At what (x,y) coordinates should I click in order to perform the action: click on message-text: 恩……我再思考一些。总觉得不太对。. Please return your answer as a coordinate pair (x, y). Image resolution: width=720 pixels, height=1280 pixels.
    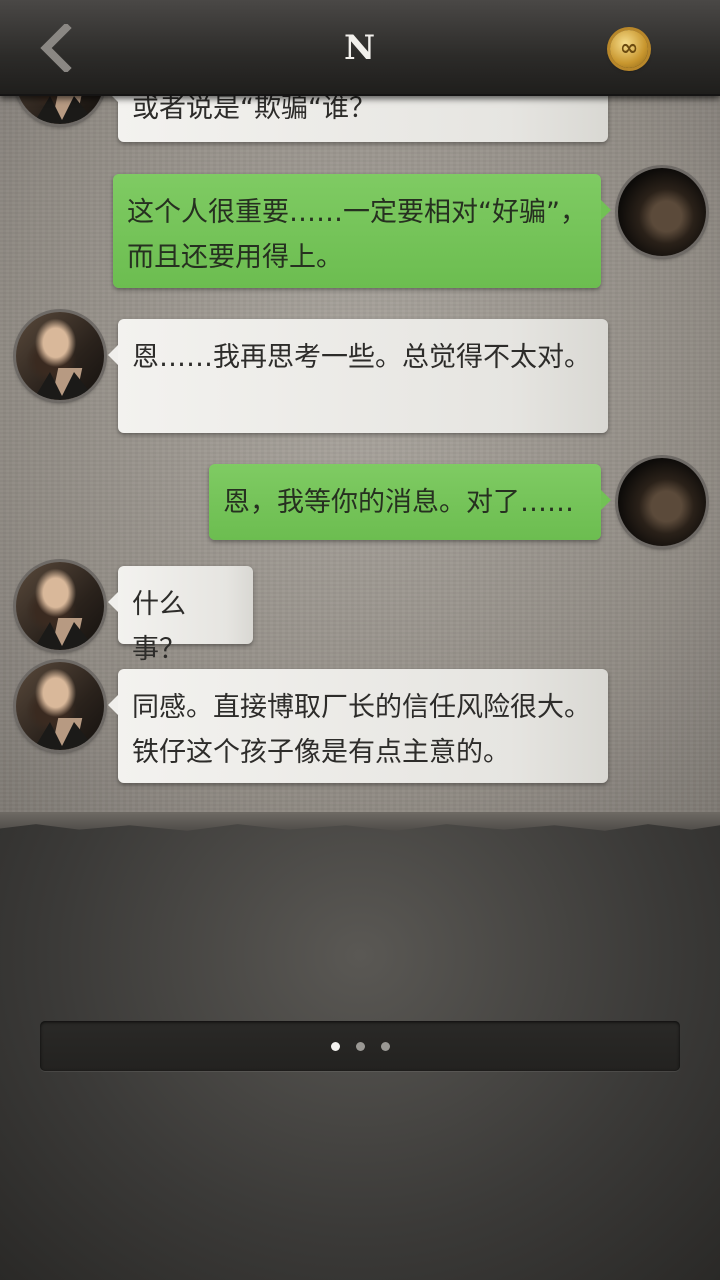
    Looking at the image, I should click on (361, 357).